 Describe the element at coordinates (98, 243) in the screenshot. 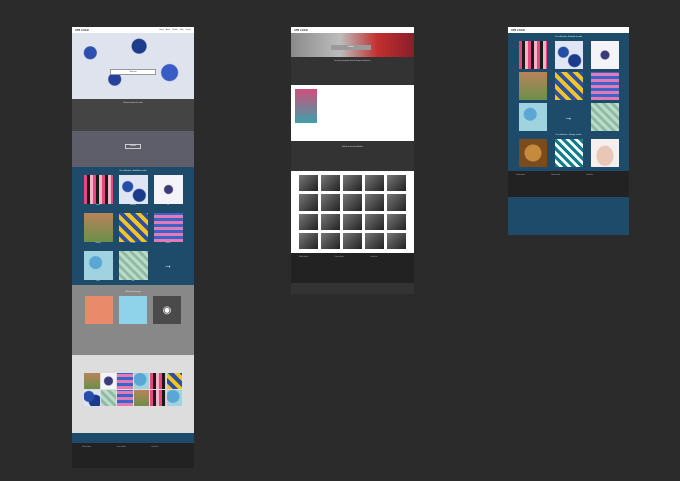

I see `collection-caption: Heritage` at that location.